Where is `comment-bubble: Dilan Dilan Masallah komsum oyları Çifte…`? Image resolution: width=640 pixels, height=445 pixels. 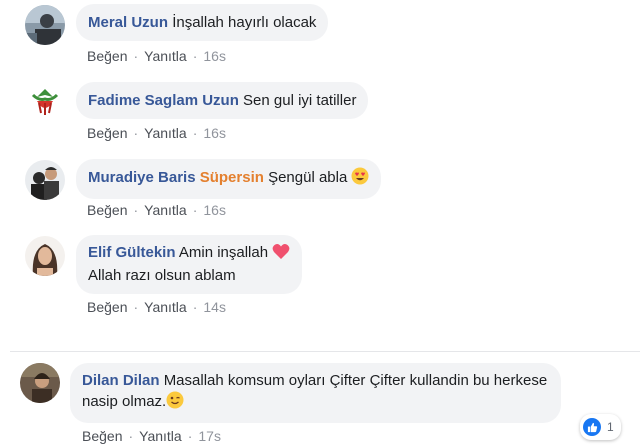
comment-bubble: Dilan Dilan Masallah komsum oyları Çifte… is located at coordinates (316, 393).